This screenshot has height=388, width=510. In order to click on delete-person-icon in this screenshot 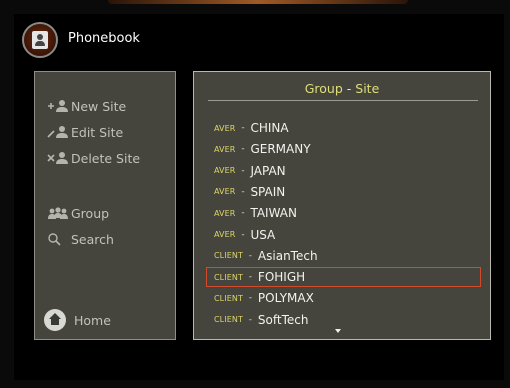, I will do `click(59, 158)`.